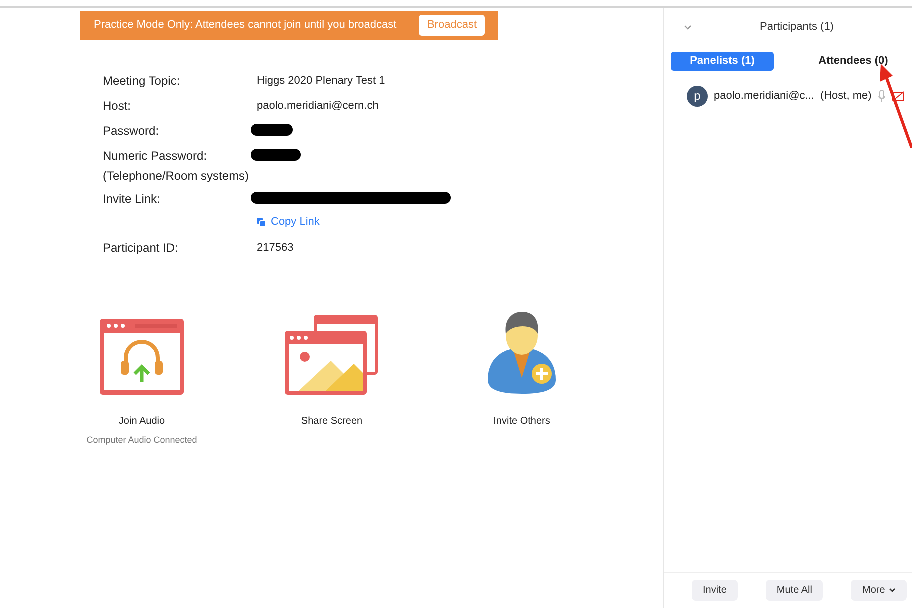 Image resolution: width=912 pixels, height=610 pixels. What do you see at coordinates (155, 156) in the screenshot?
I see `field-label: Numeric Password:` at bounding box center [155, 156].